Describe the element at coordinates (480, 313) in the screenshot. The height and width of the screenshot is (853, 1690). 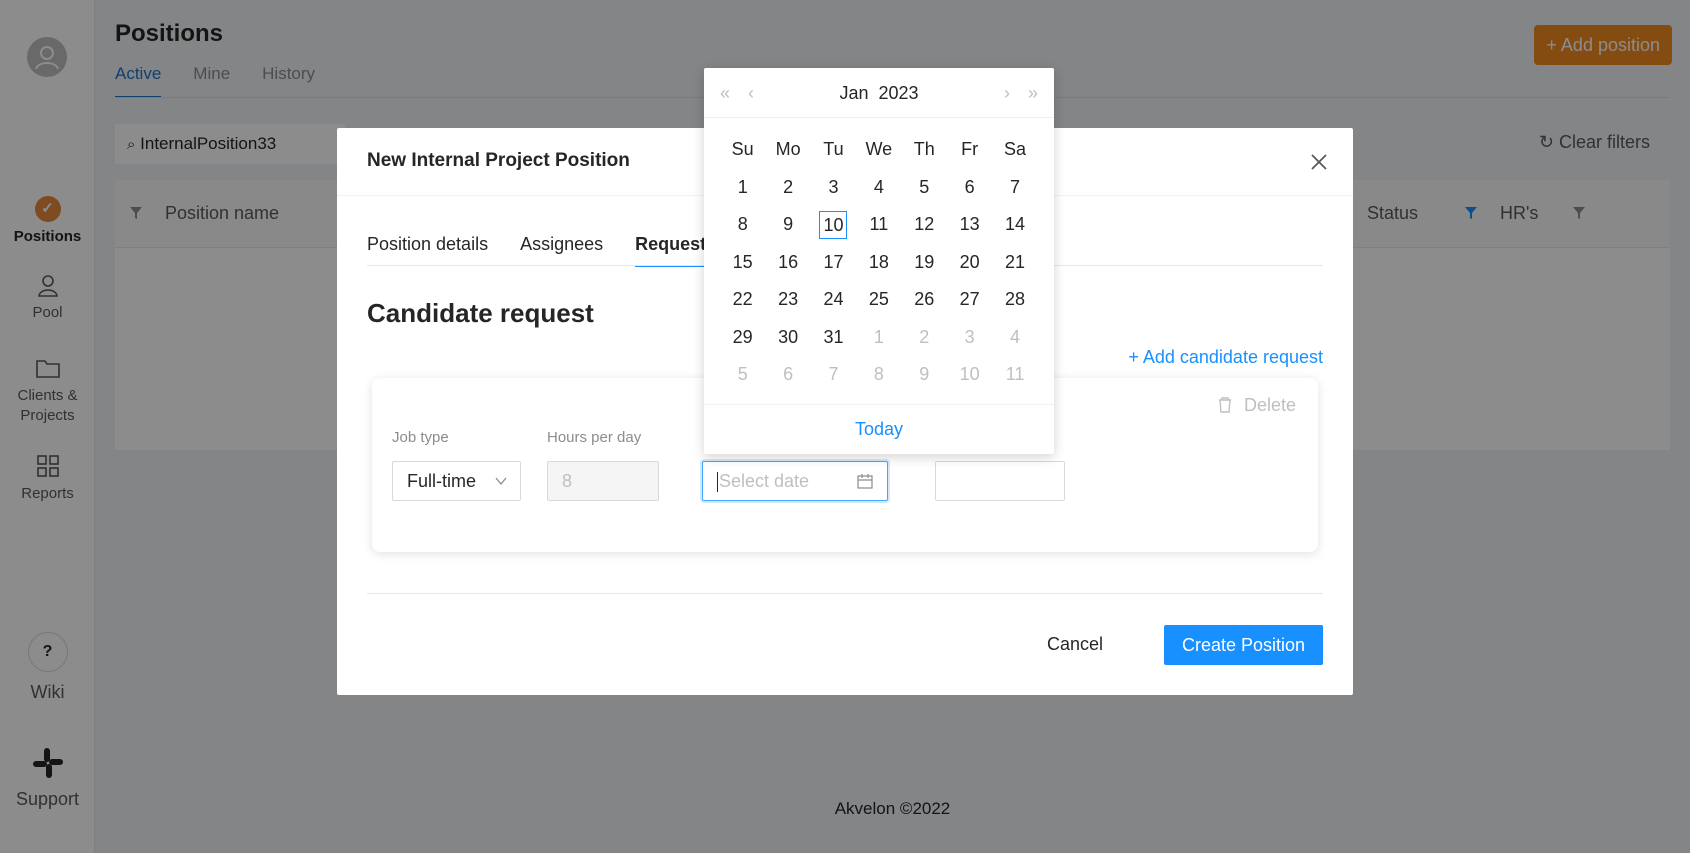
I see `section-title: Candidate request` at that location.